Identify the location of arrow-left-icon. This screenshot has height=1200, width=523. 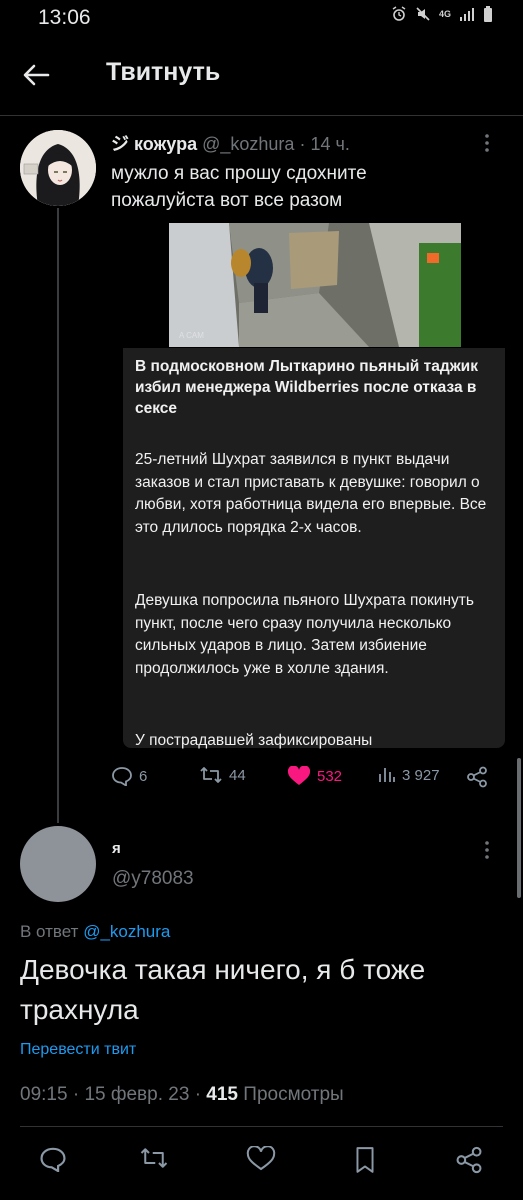
(36, 75).